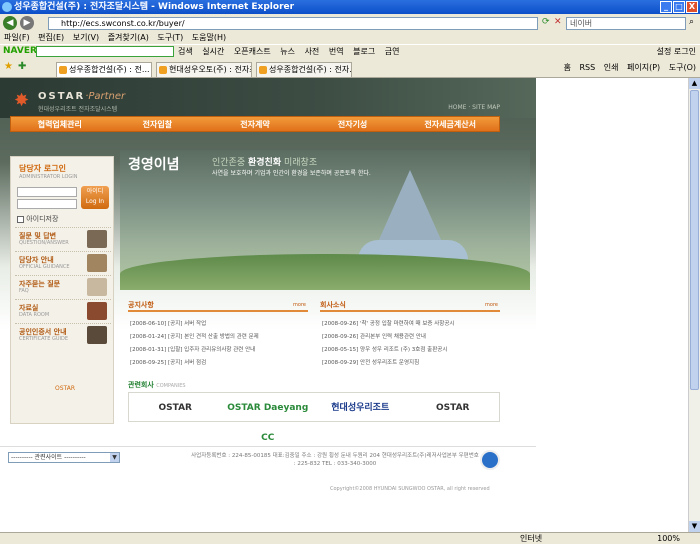  Describe the element at coordinates (392, 51) in the screenshot. I see `naver-item: 금연` at that location.